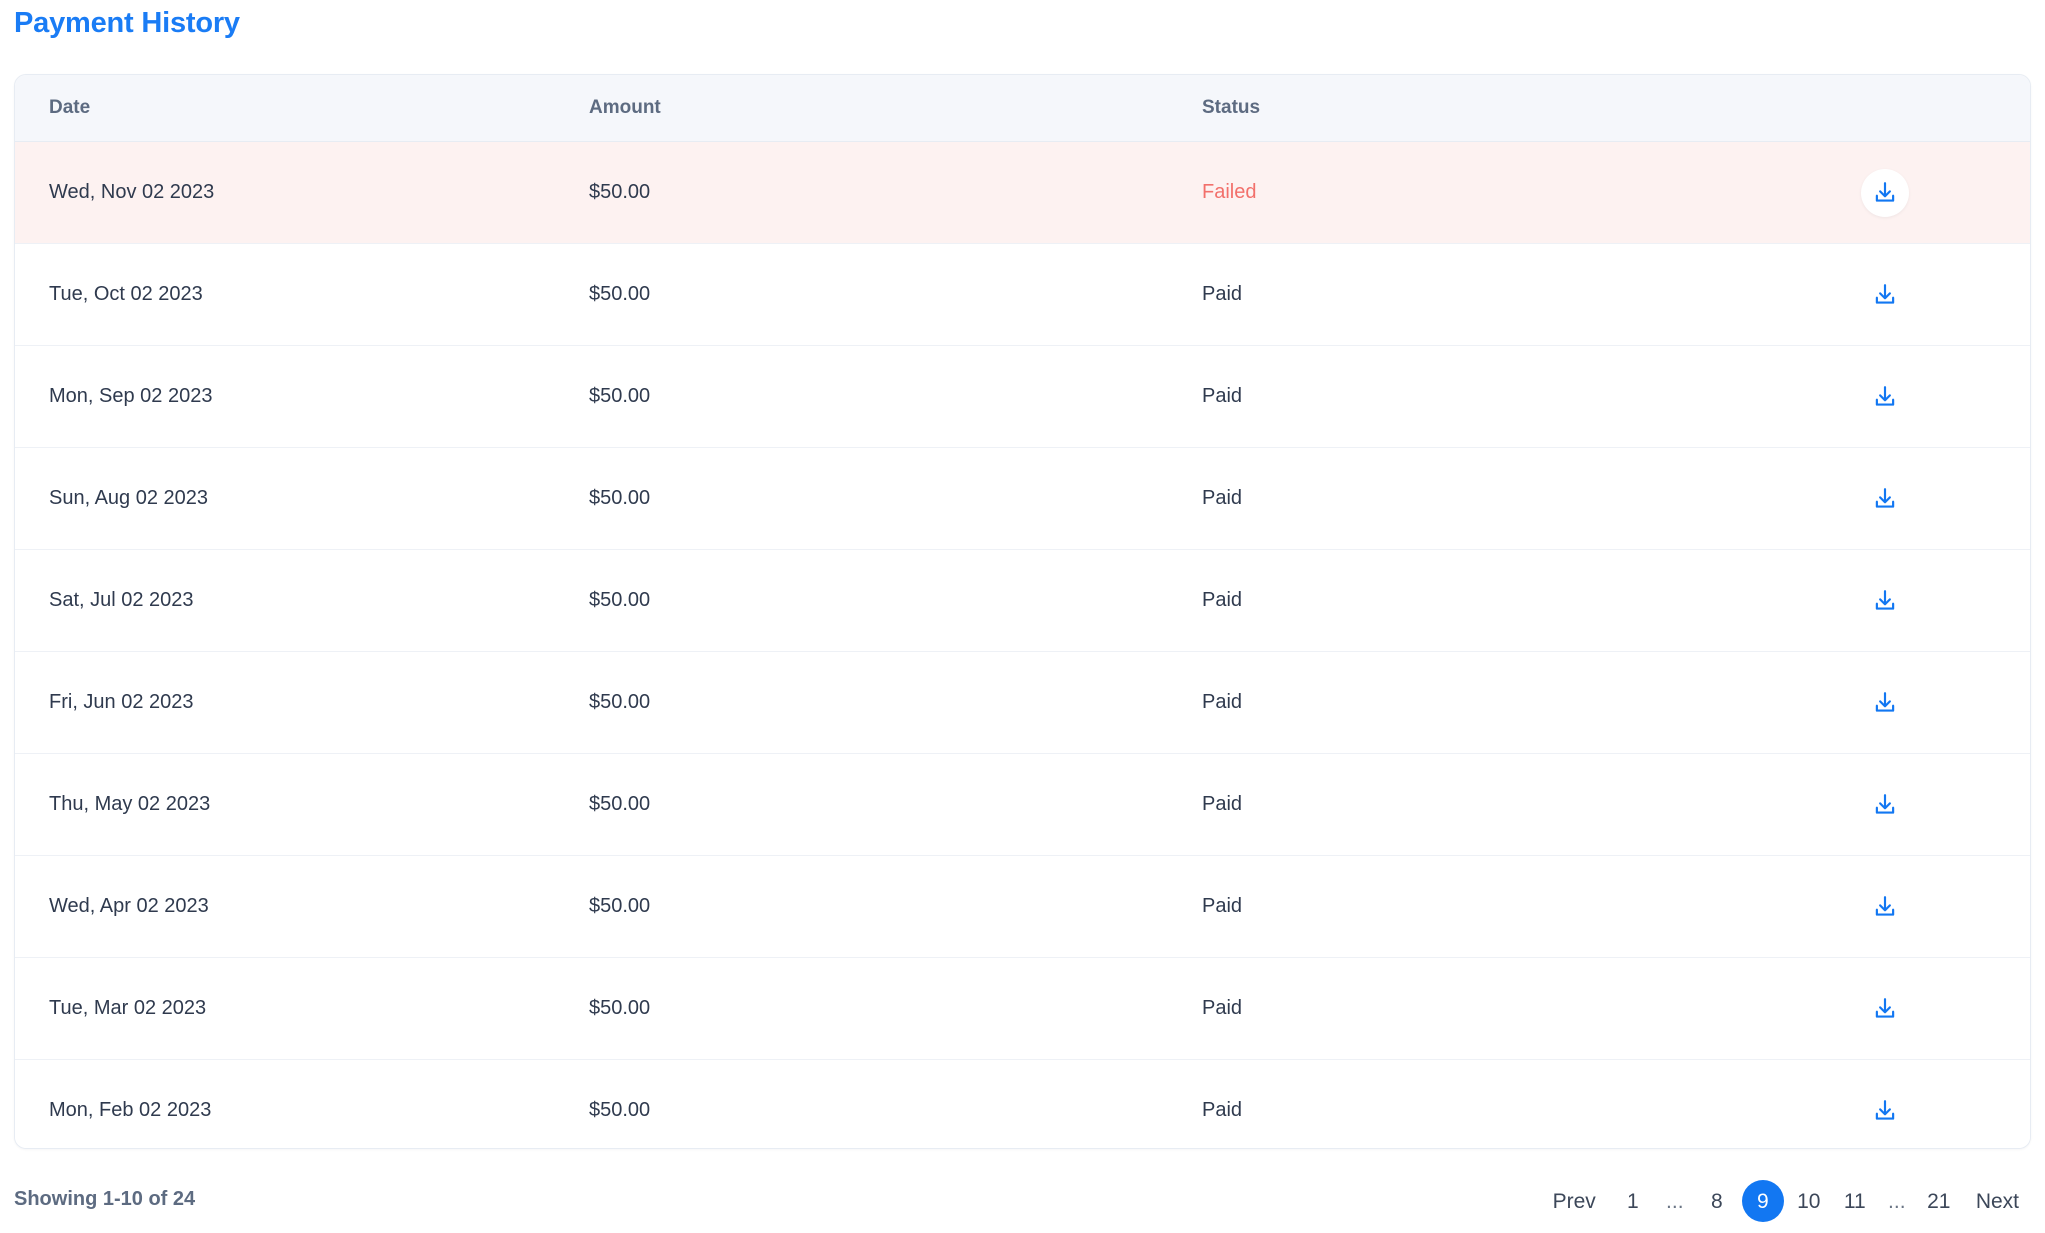 The image size is (2045, 1233). Describe the element at coordinates (127, 23) in the screenshot. I see `page-title: Payment History` at that location.